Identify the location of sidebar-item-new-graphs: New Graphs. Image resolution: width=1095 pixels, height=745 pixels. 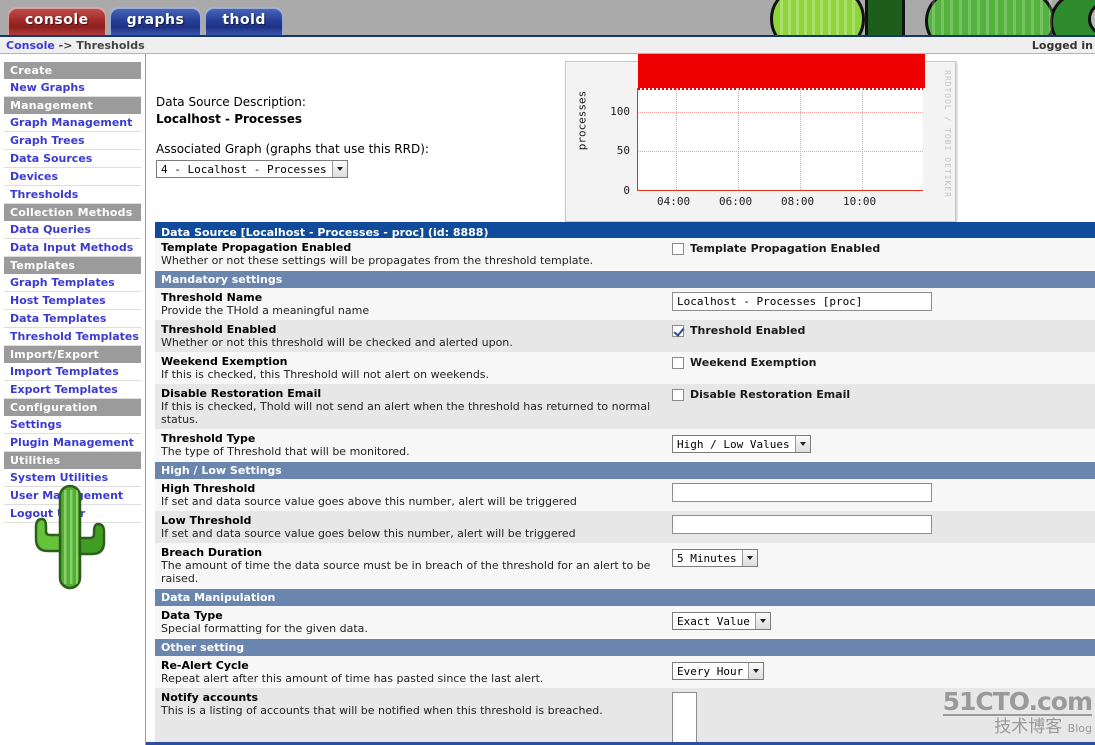
(72, 88).